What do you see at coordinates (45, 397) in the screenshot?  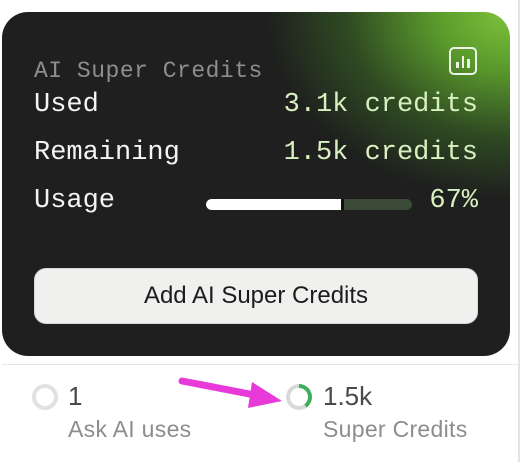 I see `empty-ring-icon` at bounding box center [45, 397].